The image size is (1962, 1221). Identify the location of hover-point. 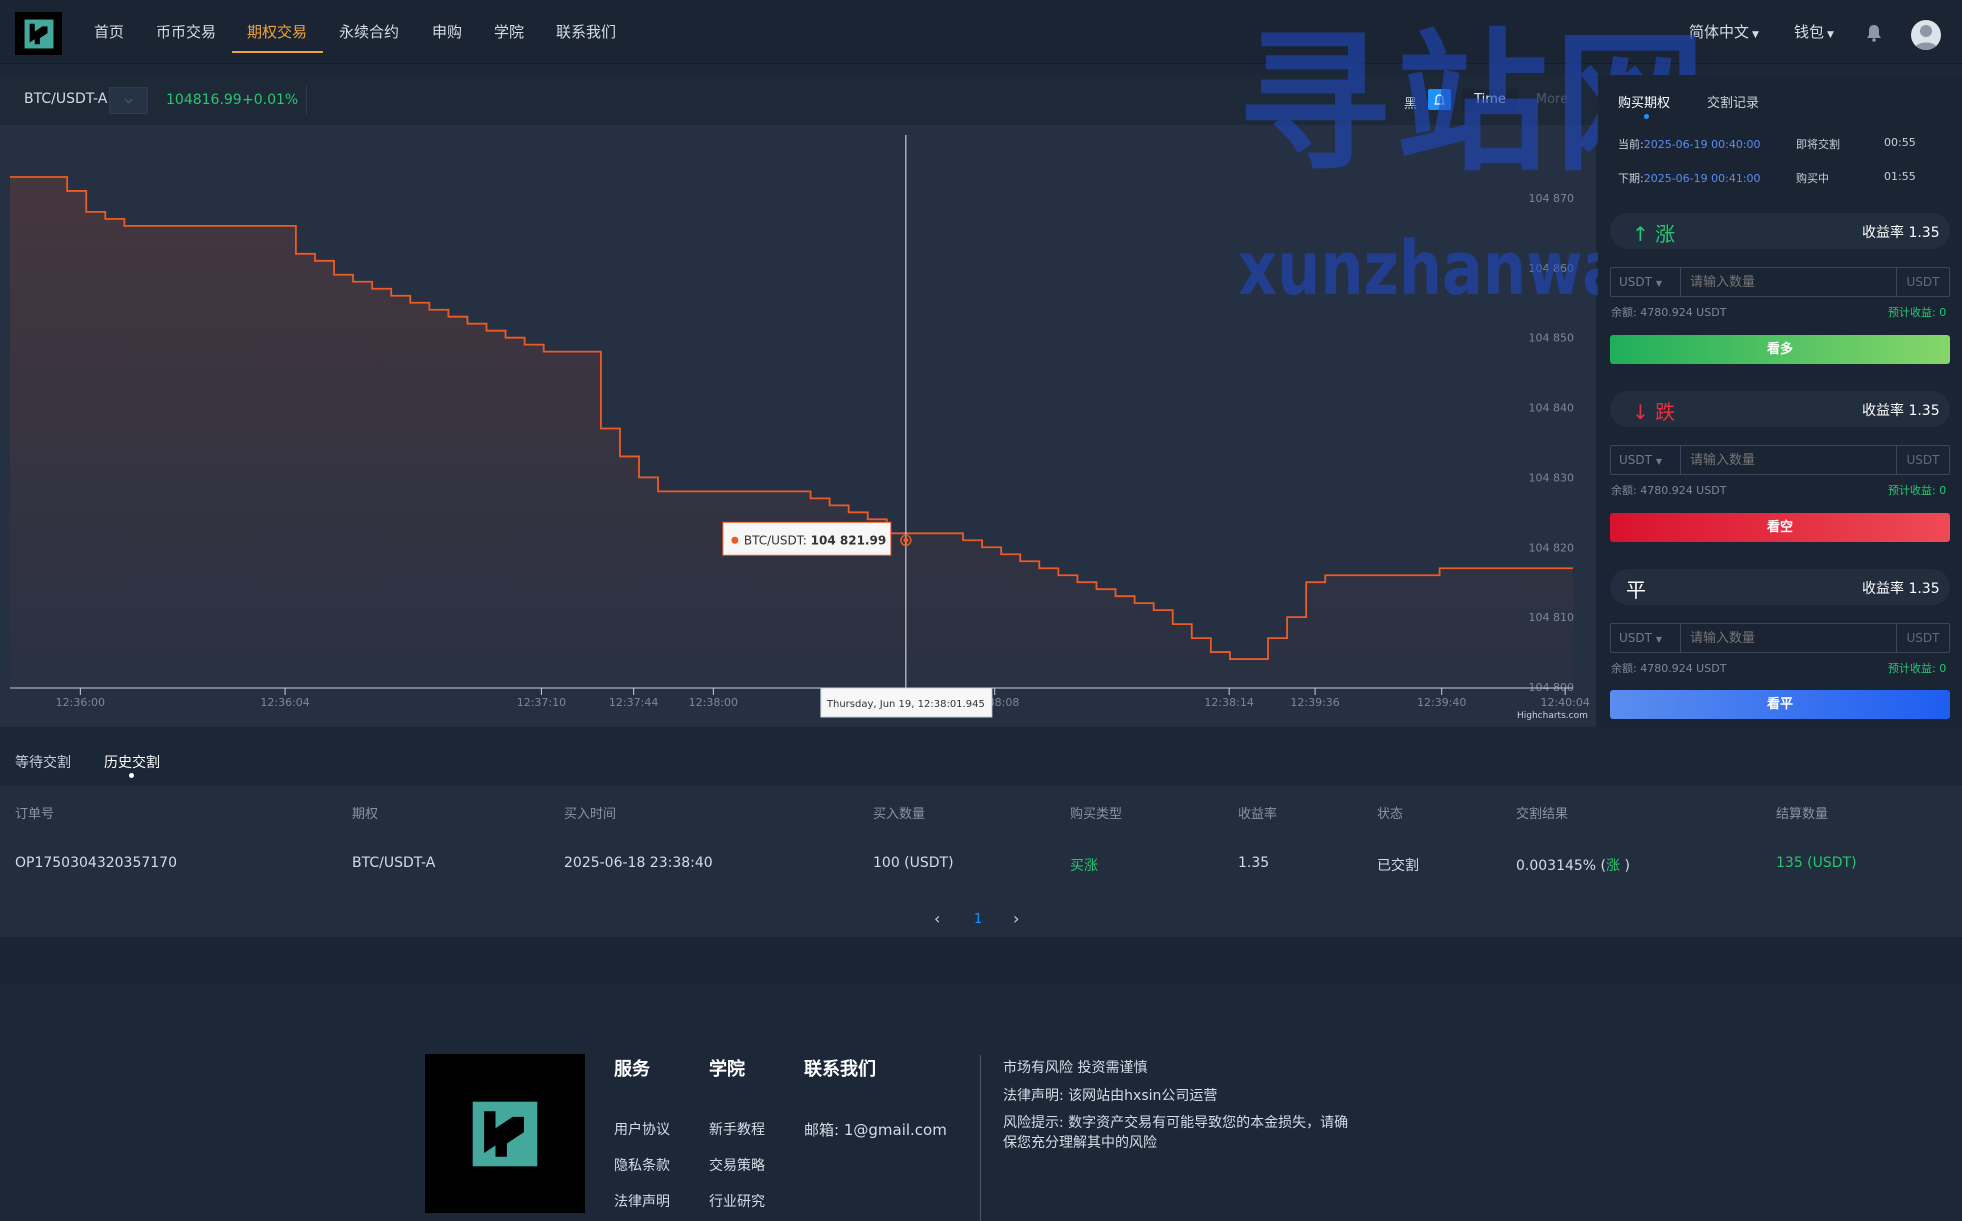
(906, 540).